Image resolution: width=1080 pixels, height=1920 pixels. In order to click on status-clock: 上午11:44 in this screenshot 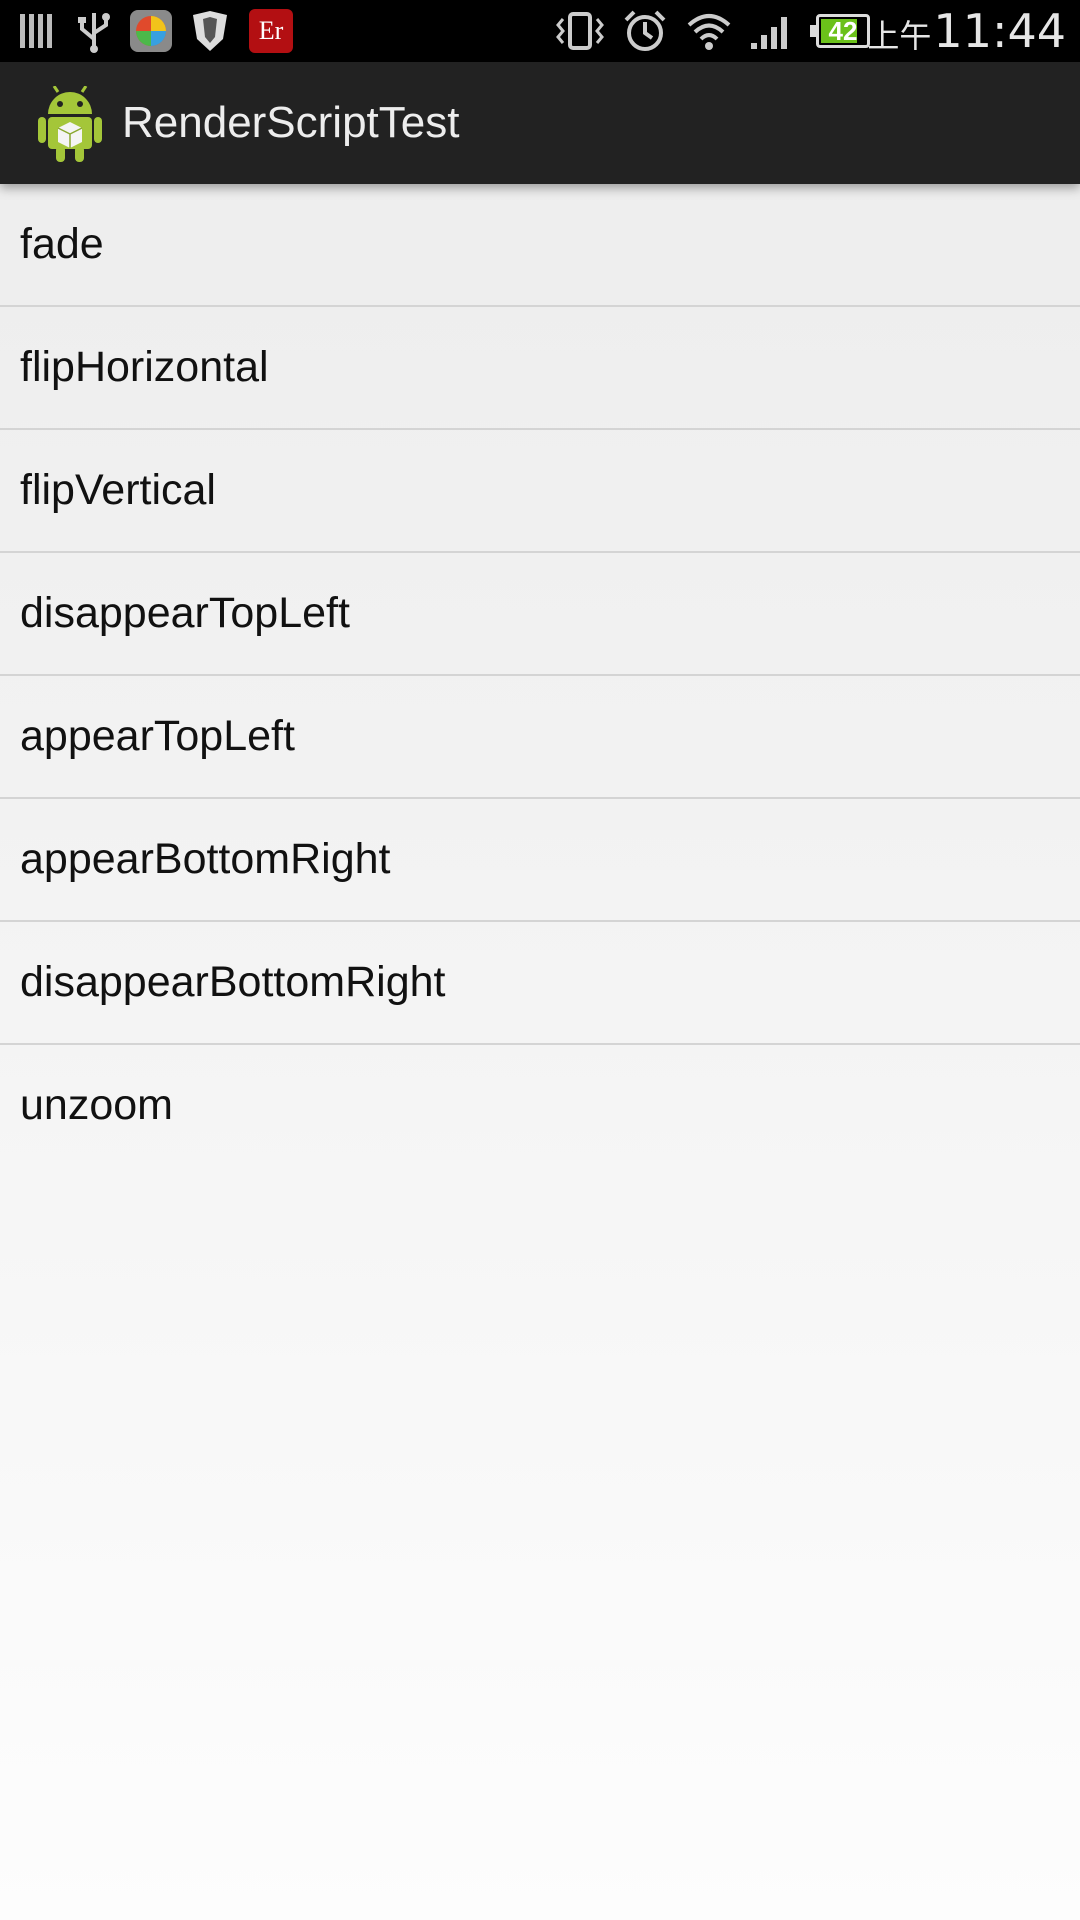, I will do `click(966, 31)`.